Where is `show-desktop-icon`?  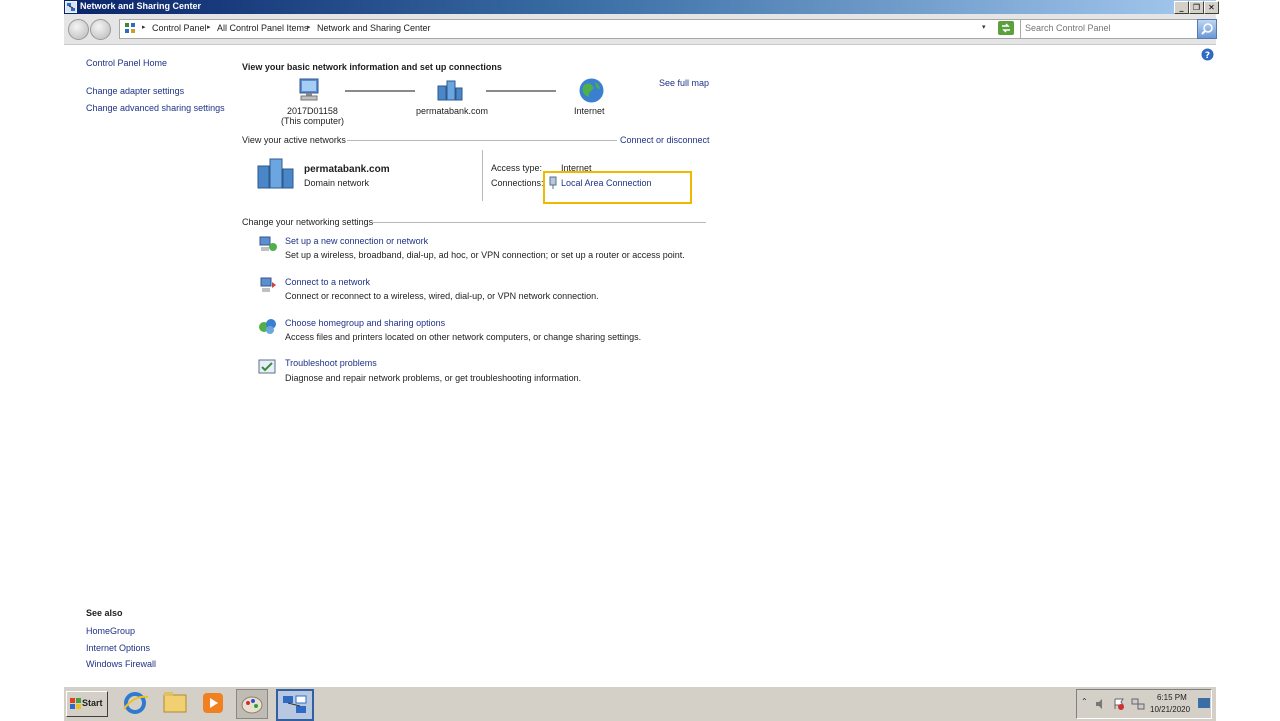
show-desktop-icon is located at coordinates (1204, 703).